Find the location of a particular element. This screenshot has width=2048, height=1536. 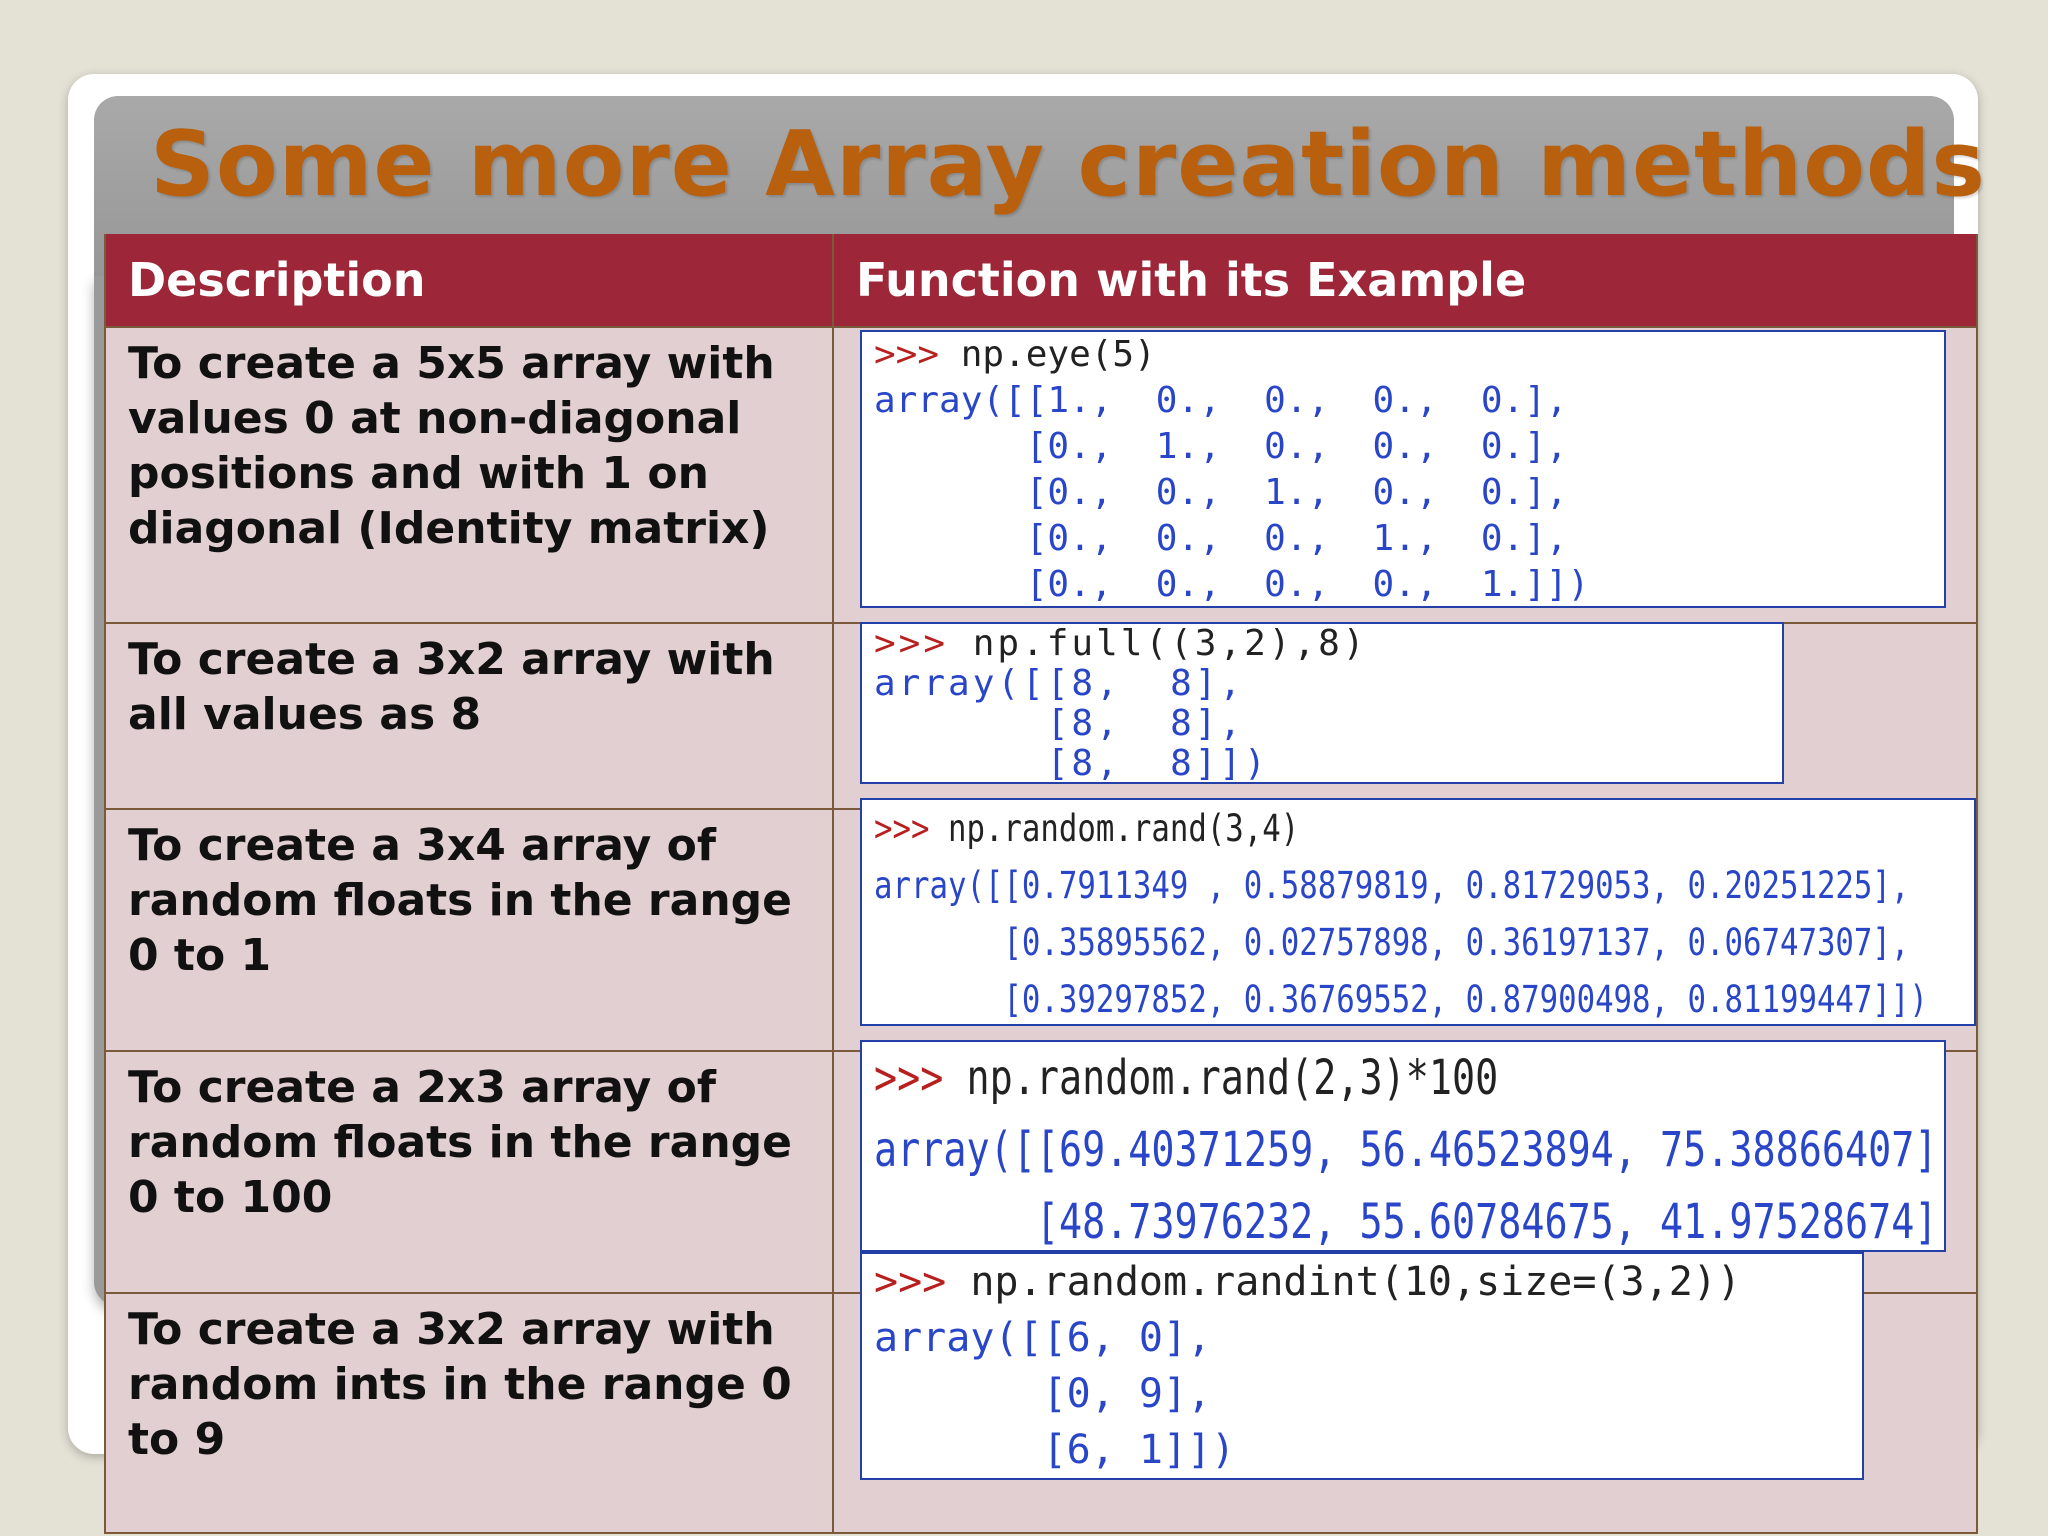

code-command: np.eye(5) is located at coordinates (1058, 354).